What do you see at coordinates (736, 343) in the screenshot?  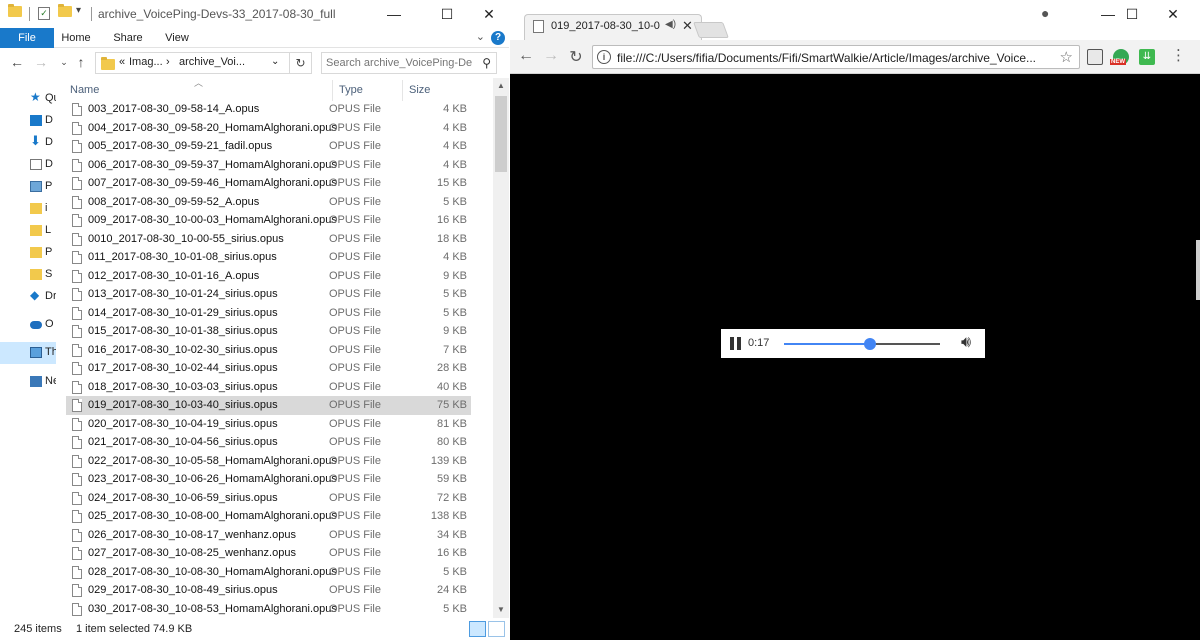 I see `pause-icon` at bounding box center [736, 343].